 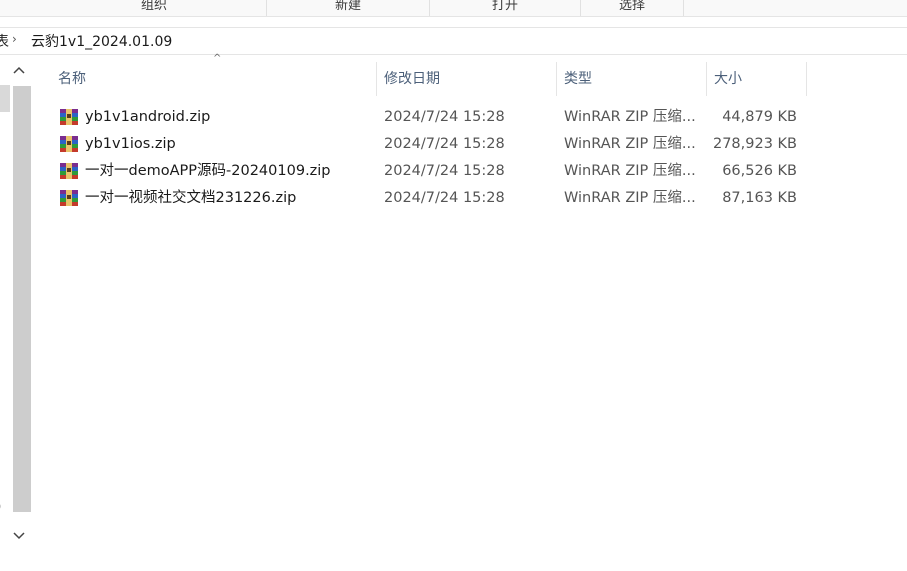 I want to click on column-header-date: 修改日期, so click(x=467, y=79).